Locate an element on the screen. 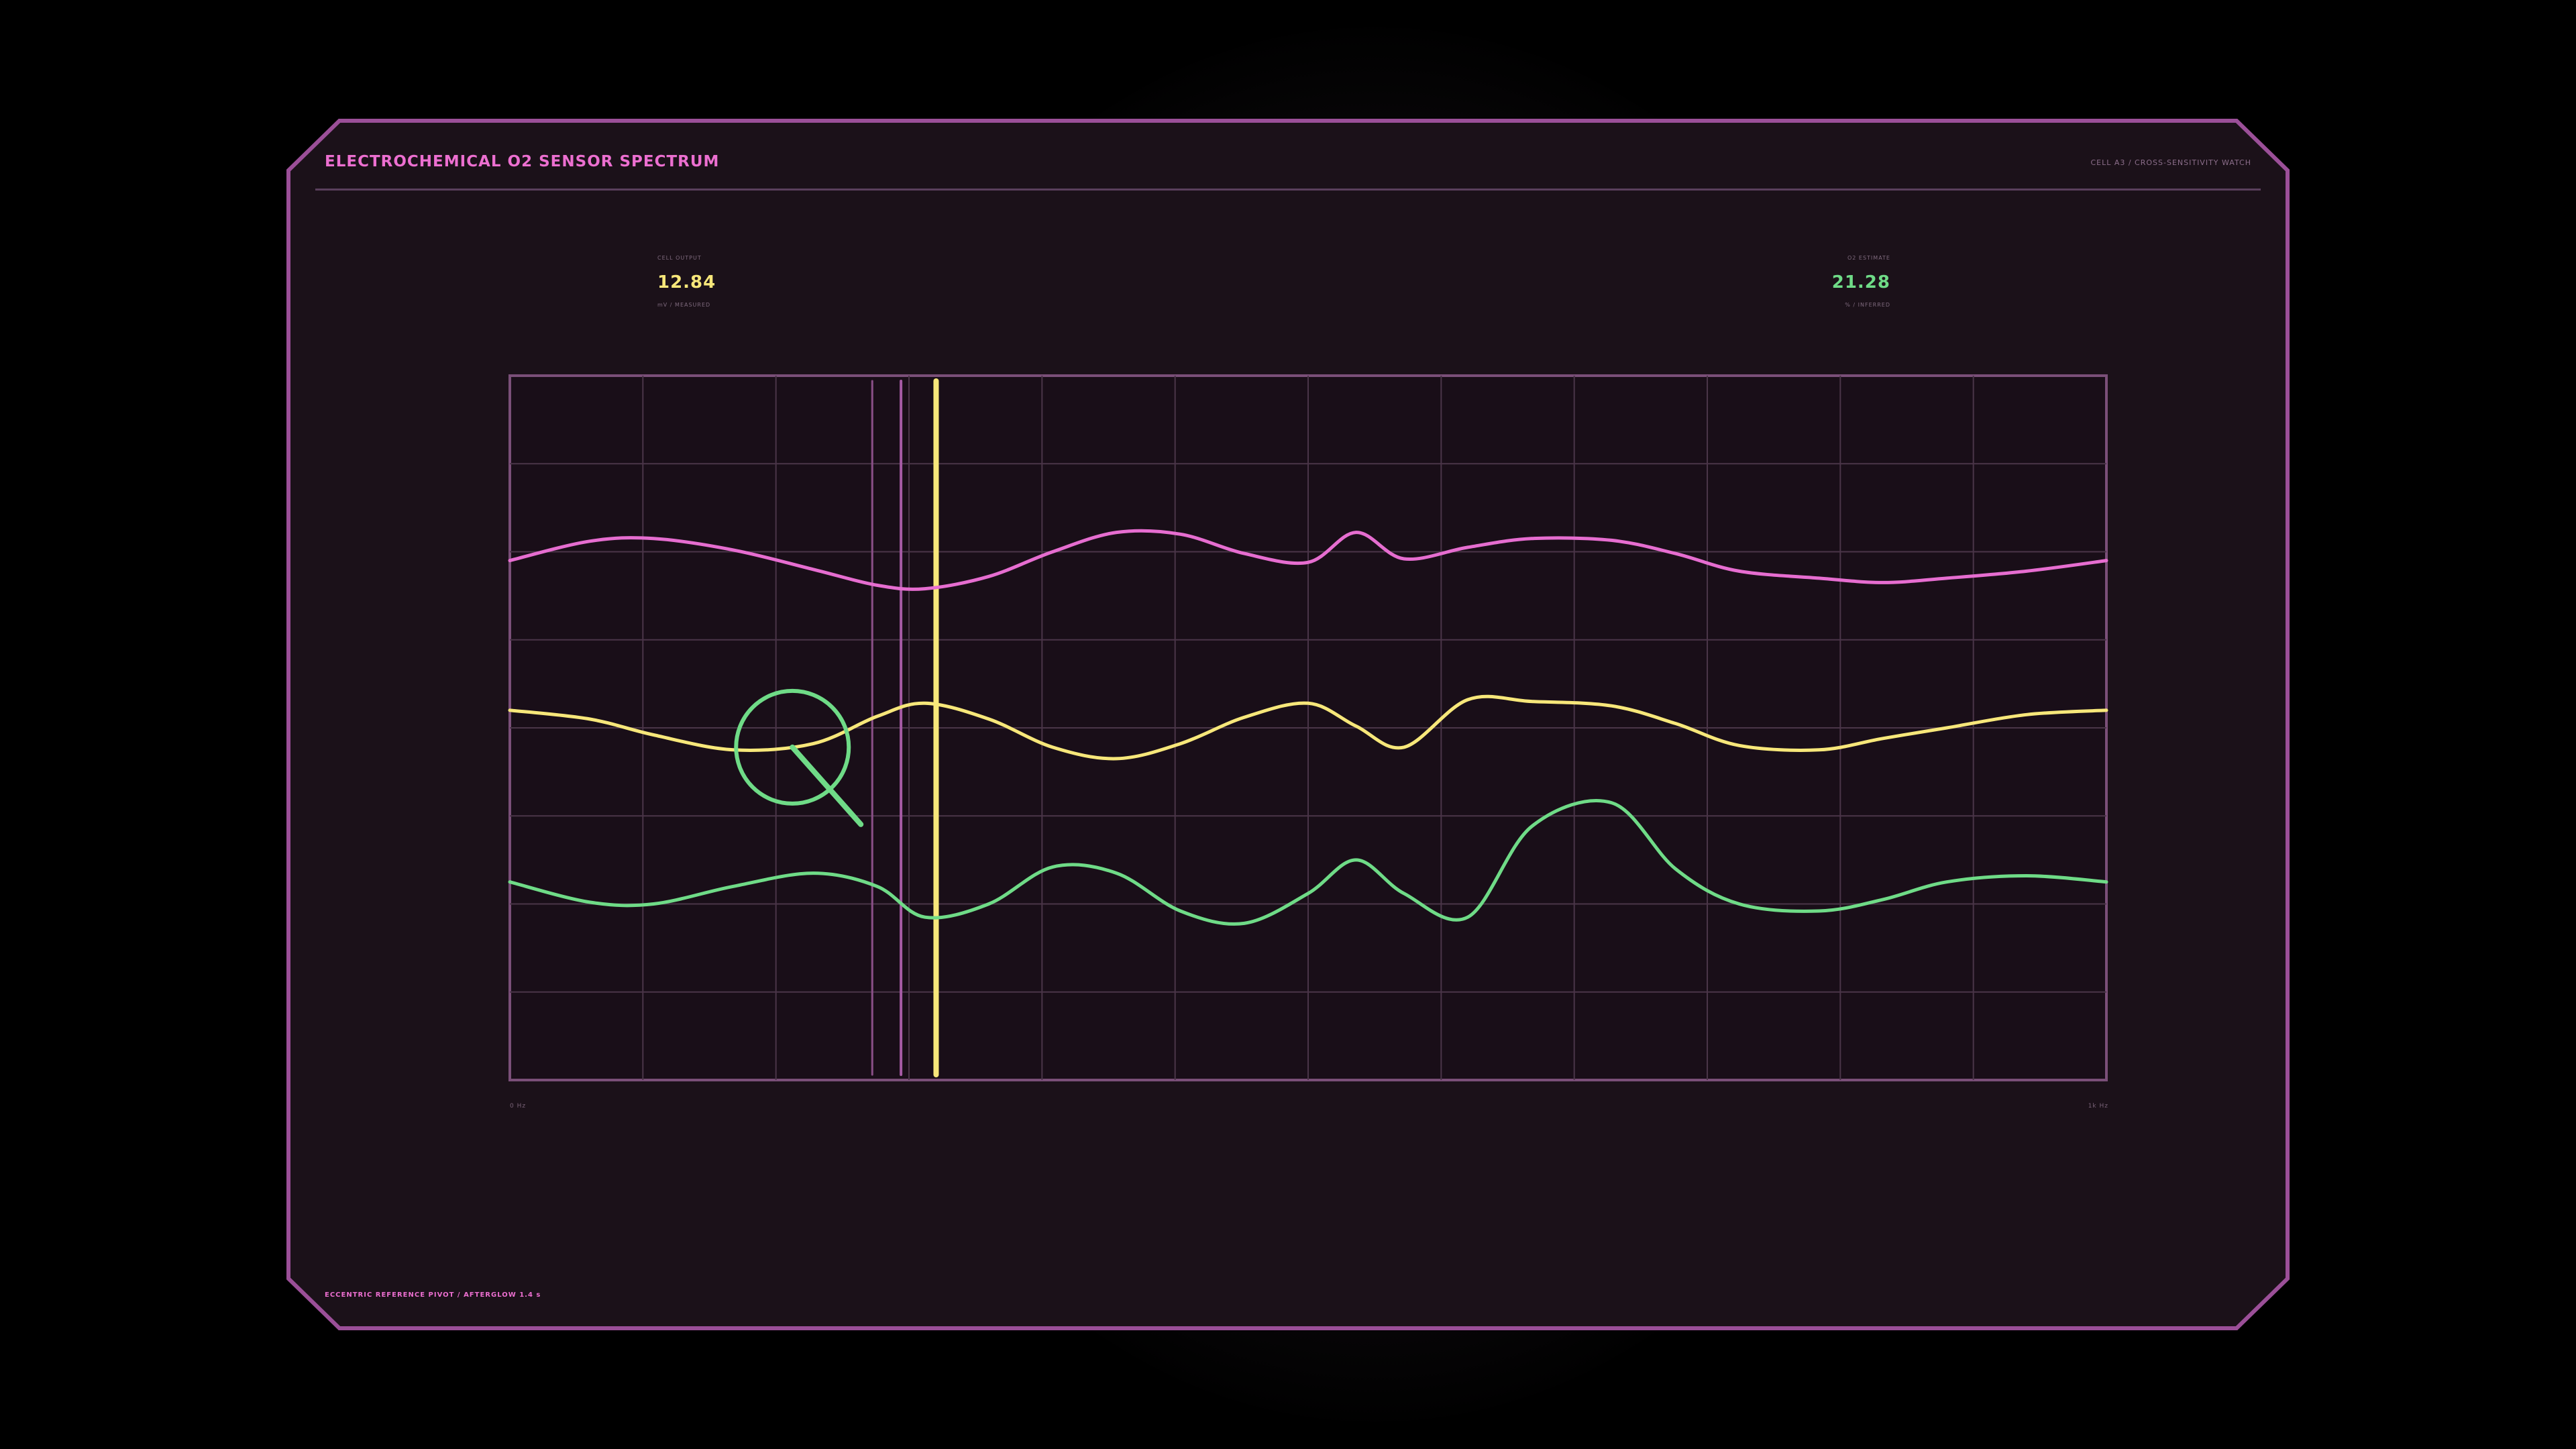  x-tick-label-start: 0 Hz is located at coordinates (518, 1106).